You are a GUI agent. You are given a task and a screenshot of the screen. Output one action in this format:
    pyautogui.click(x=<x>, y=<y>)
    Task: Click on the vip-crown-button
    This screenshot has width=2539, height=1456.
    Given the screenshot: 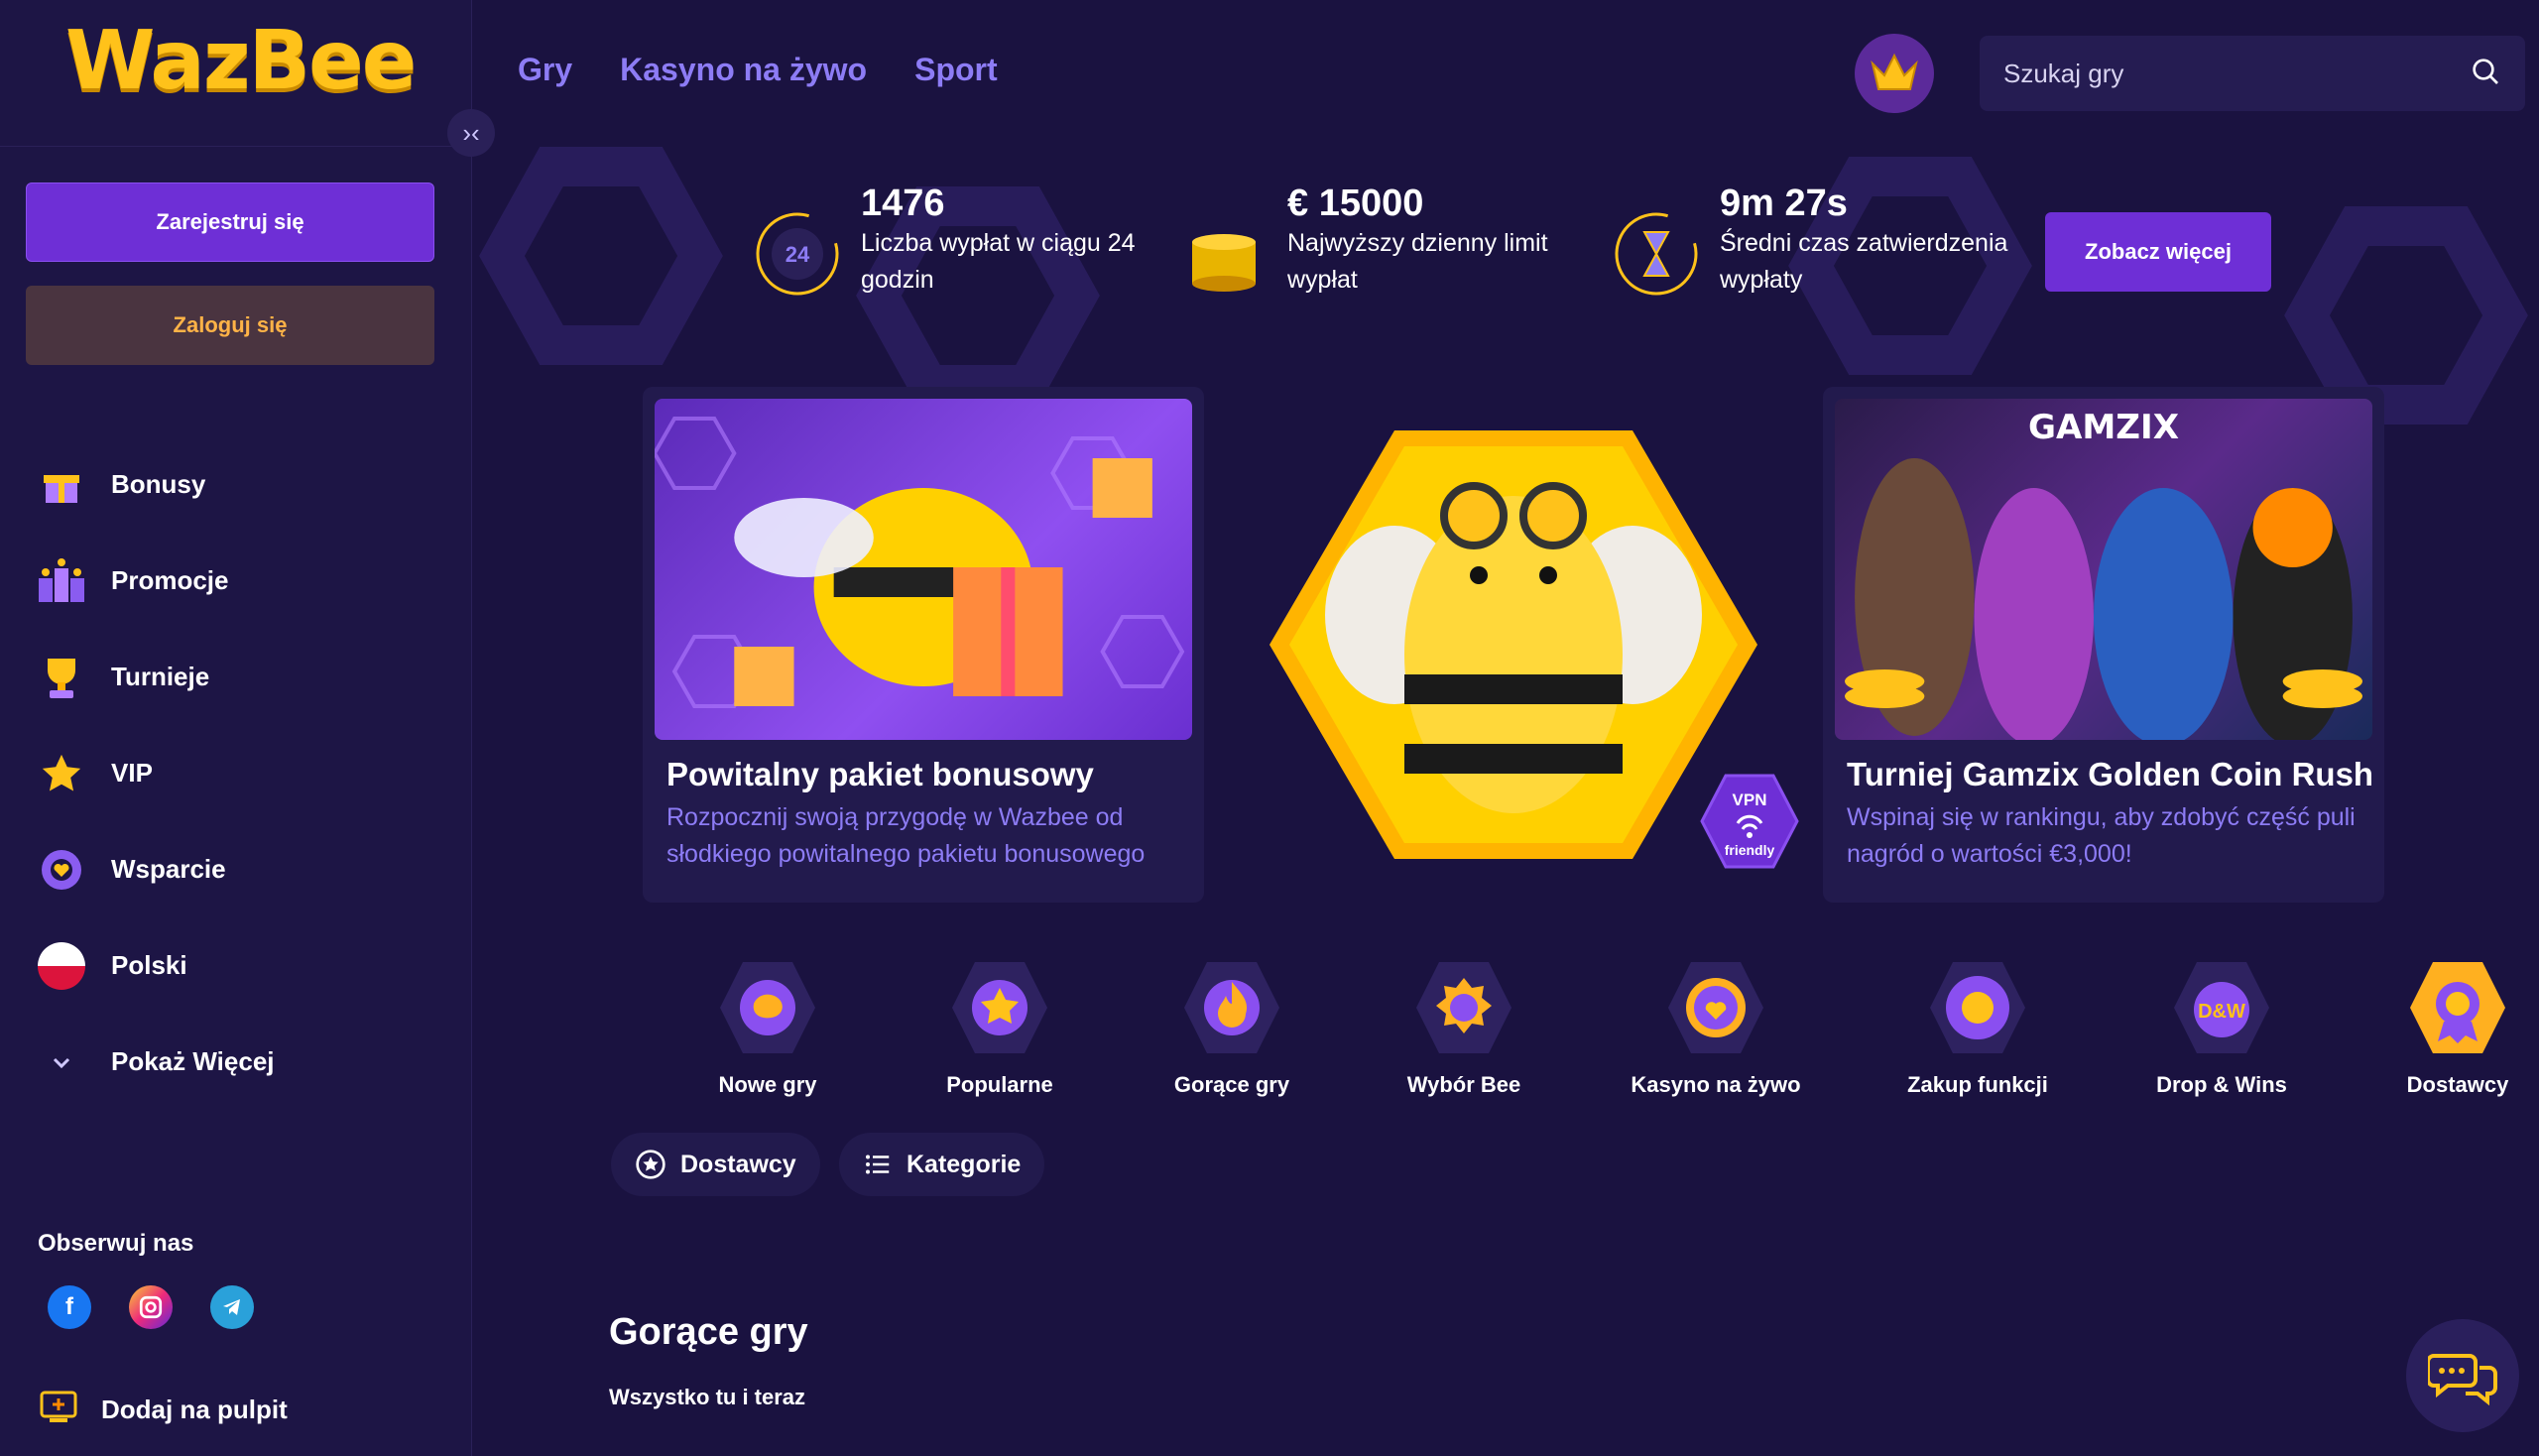 What is the action you would take?
    pyautogui.click(x=1895, y=73)
    